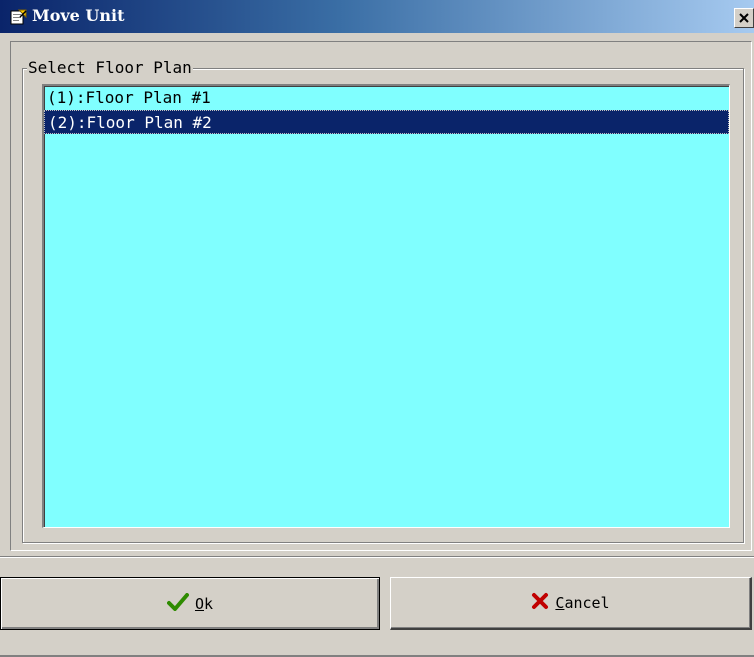 The height and width of the screenshot is (657, 754). I want to click on ok-label-rest: k, so click(209, 603).